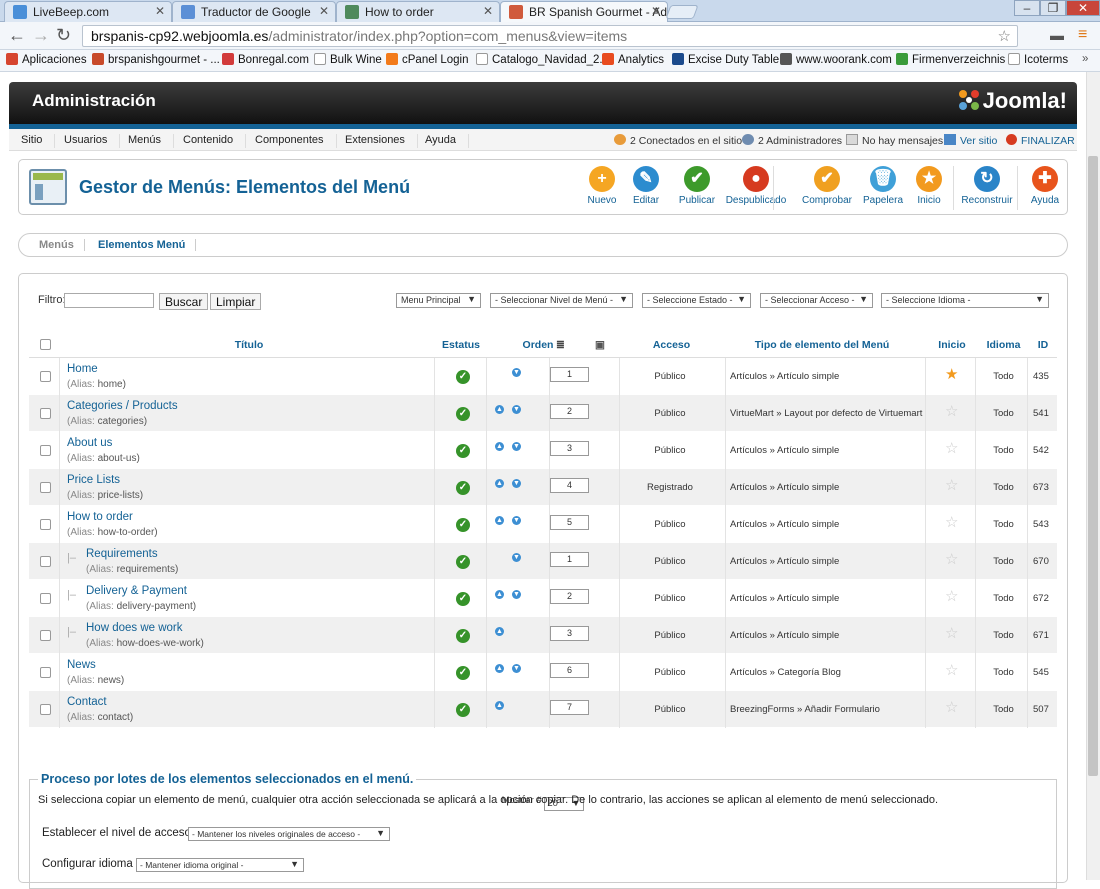 This screenshot has width=1100, height=889. Describe the element at coordinates (87, 702) in the screenshot. I see `item-title-link: Contact` at that location.